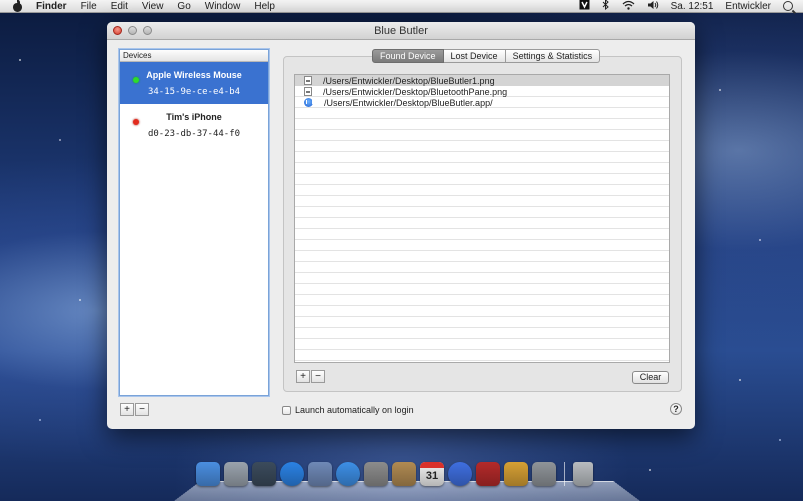 The image size is (803, 501). What do you see at coordinates (308, 102) in the screenshot?
I see `app-icon` at bounding box center [308, 102].